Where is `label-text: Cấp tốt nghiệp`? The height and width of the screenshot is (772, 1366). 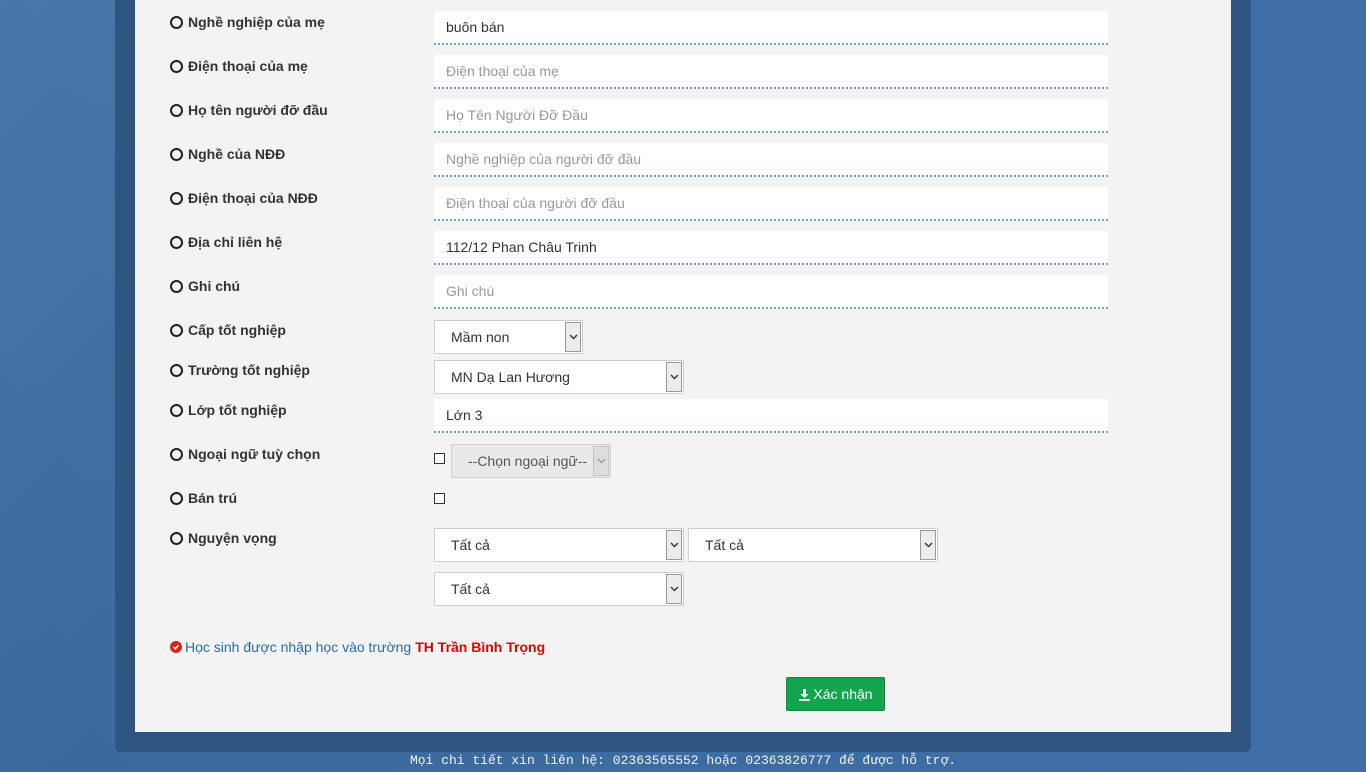 label-text: Cấp tốt nghiệp is located at coordinates (237, 330).